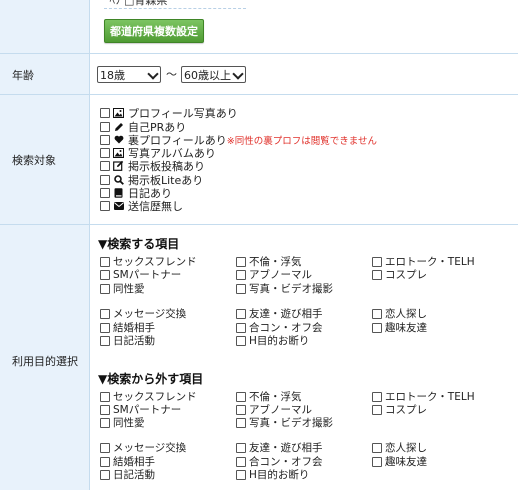 The image size is (518, 490). I want to click on purpose-label: 利用目的選択, so click(45, 361).